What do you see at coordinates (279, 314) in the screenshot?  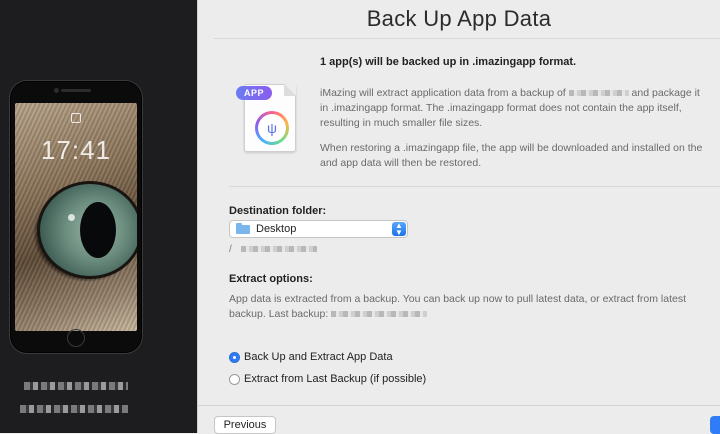 I see `text-segment: backup. Last backup:` at bounding box center [279, 314].